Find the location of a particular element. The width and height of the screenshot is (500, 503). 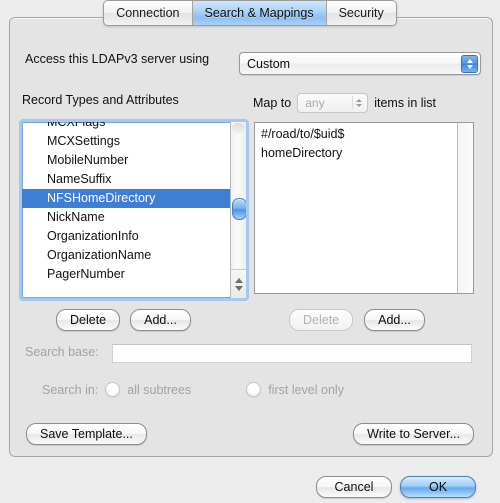

map-values-list-clip: #/road/to/$uid$ homeDirectory is located at coordinates (364, 208).